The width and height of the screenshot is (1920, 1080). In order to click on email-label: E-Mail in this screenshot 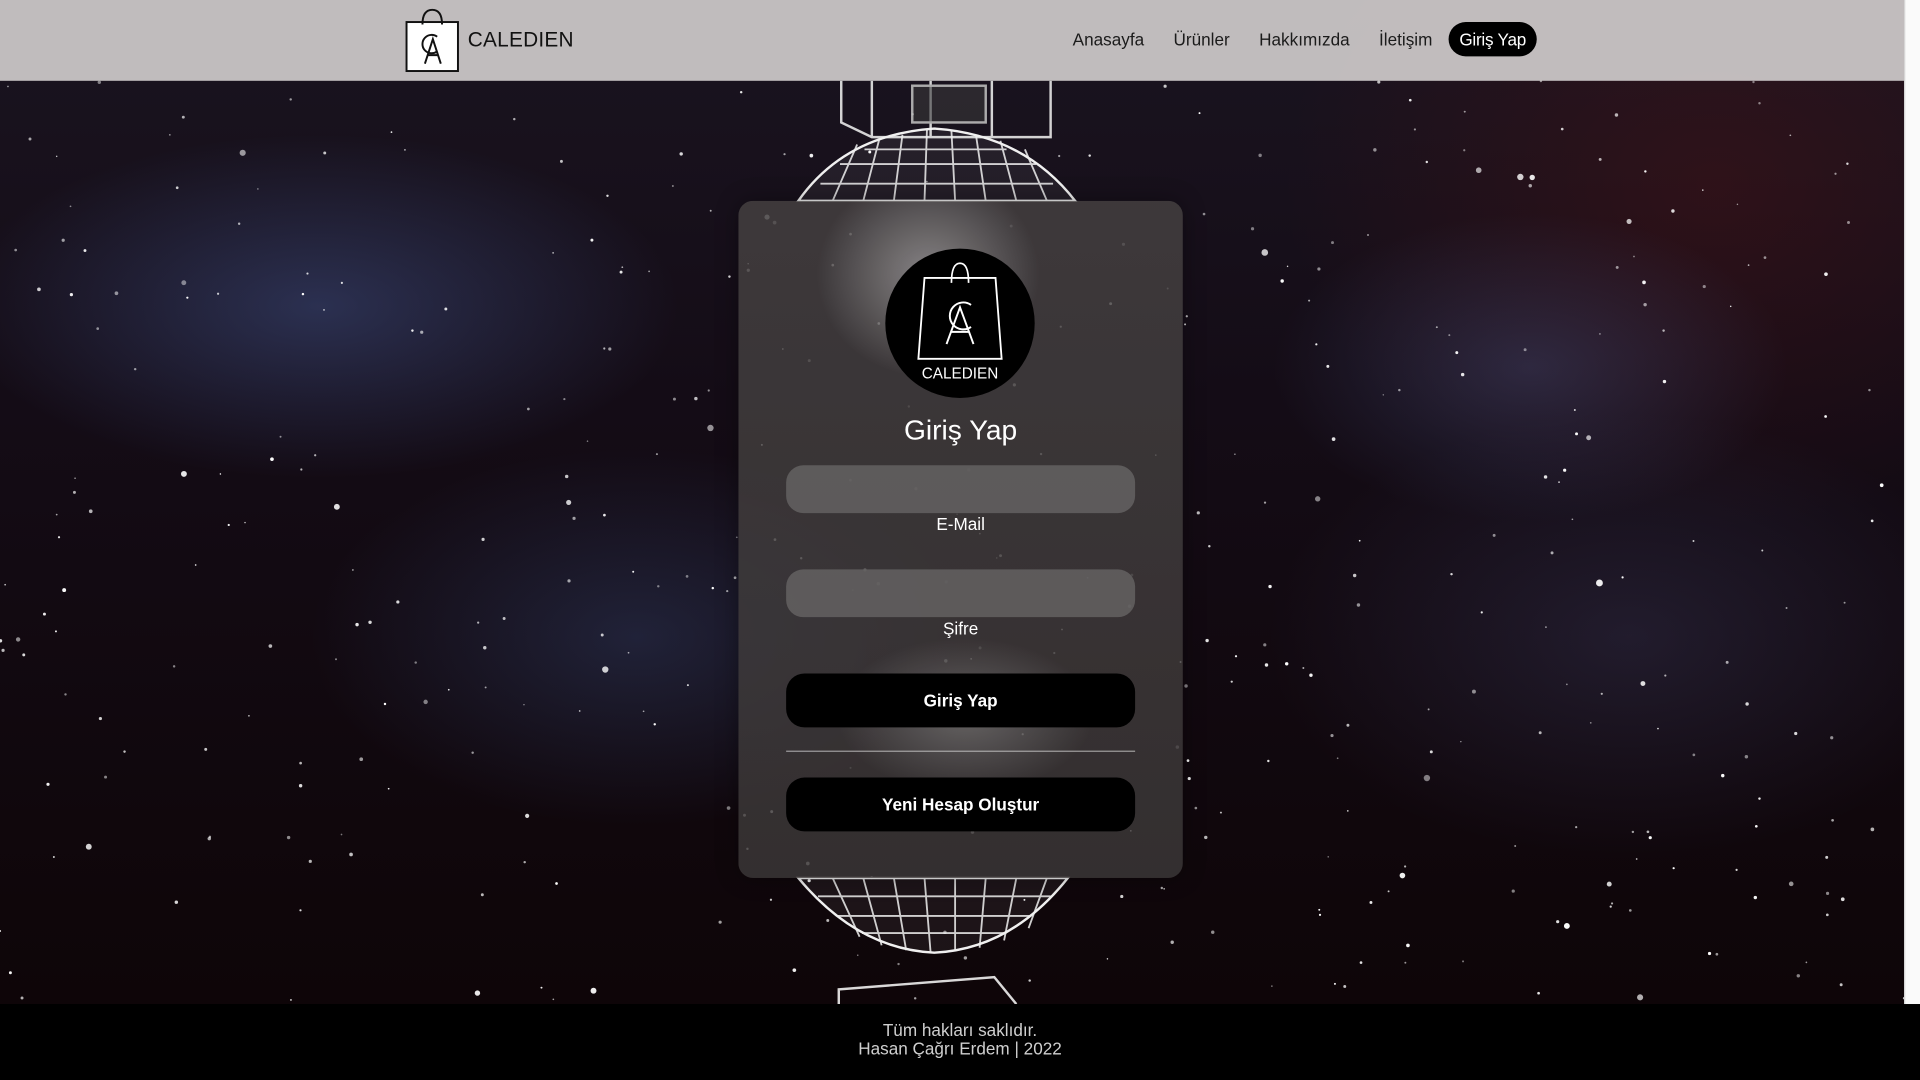, I will do `click(960, 524)`.